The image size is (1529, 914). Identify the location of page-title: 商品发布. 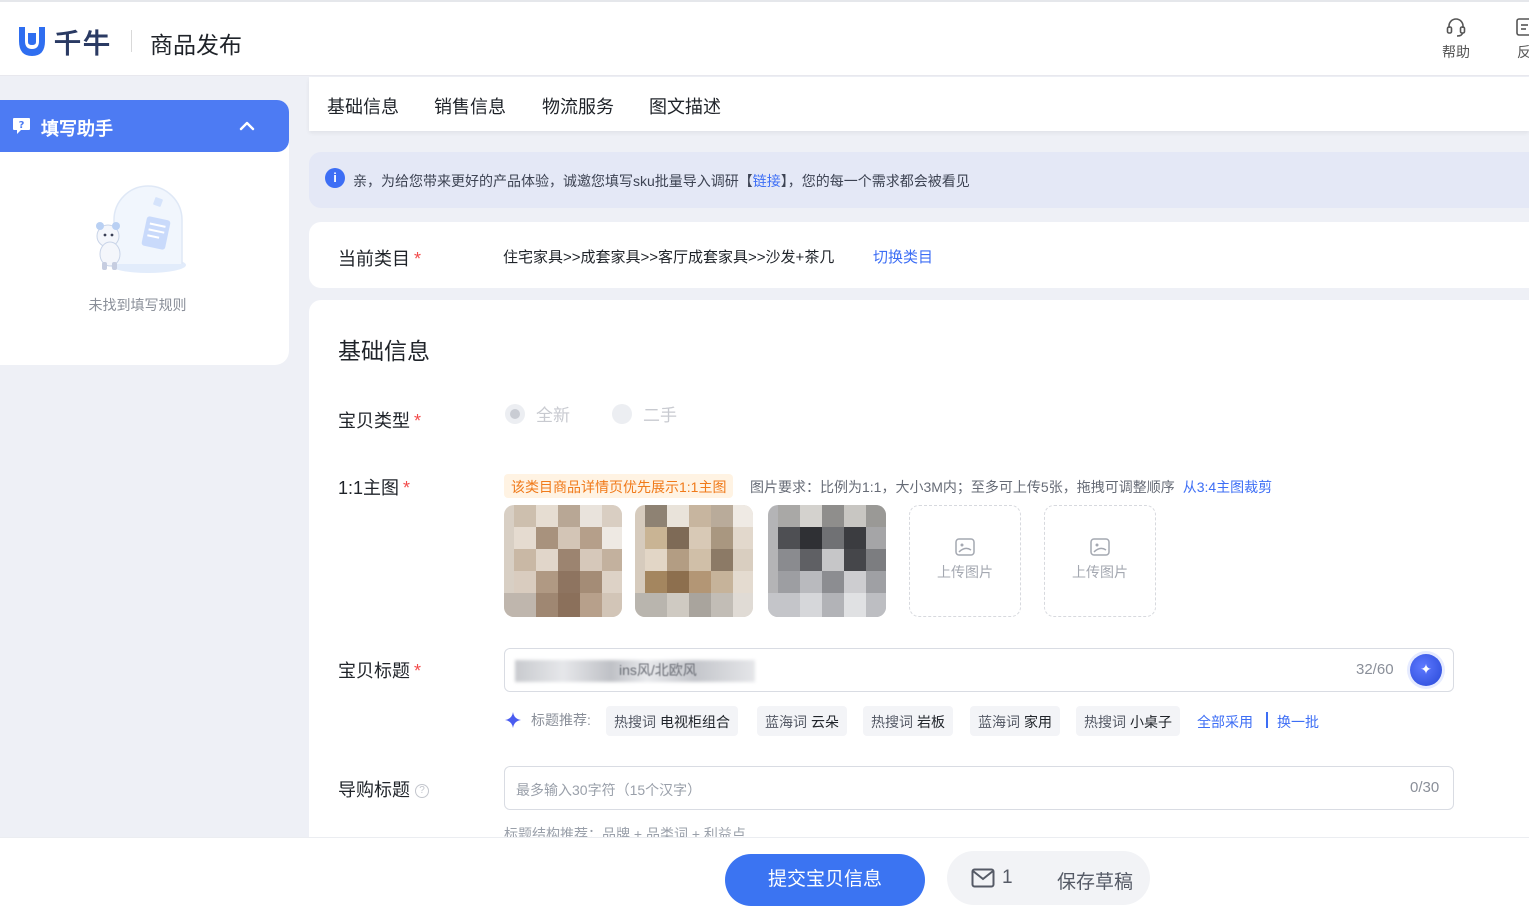
(196, 45).